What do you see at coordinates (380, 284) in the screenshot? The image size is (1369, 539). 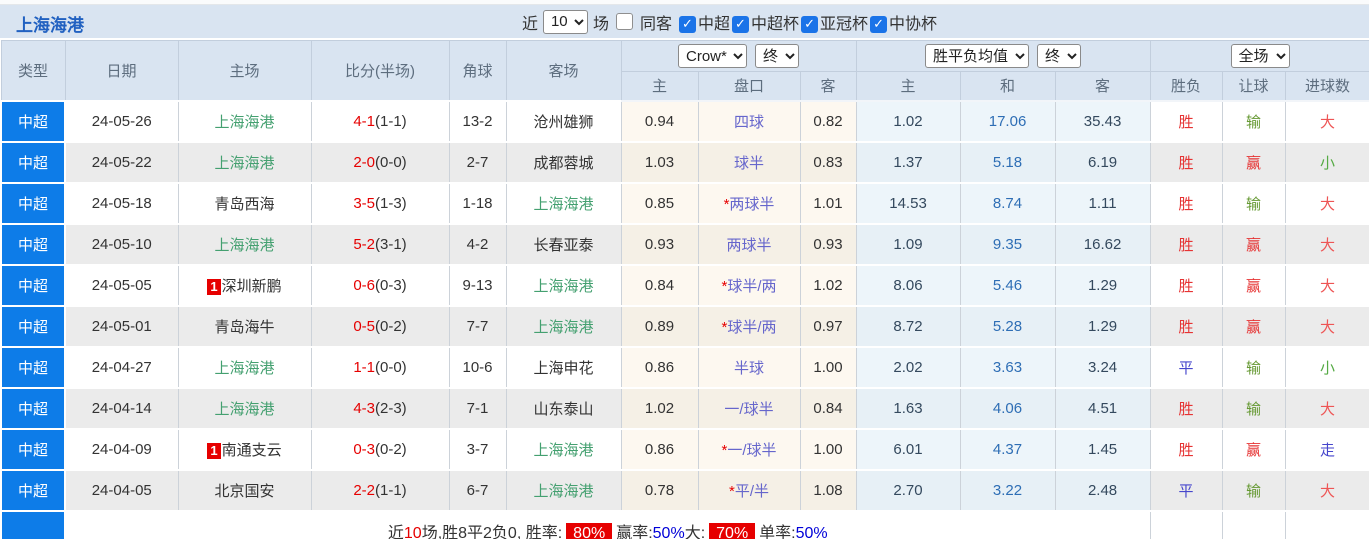 I see `score-cell: 0-6(0-3)` at bounding box center [380, 284].